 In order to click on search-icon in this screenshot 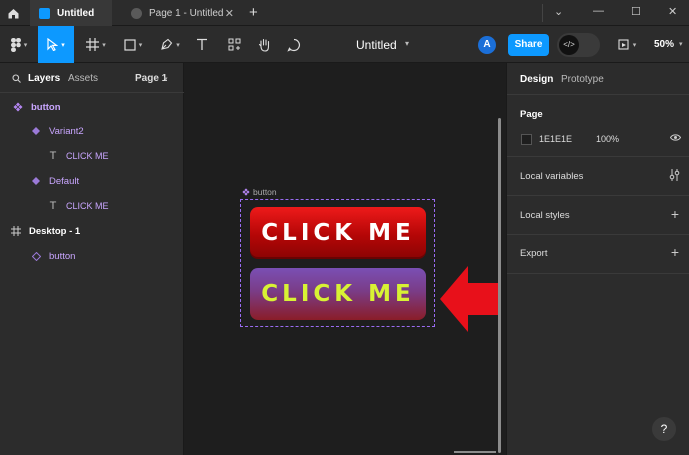, I will do `click(16, 80)`.